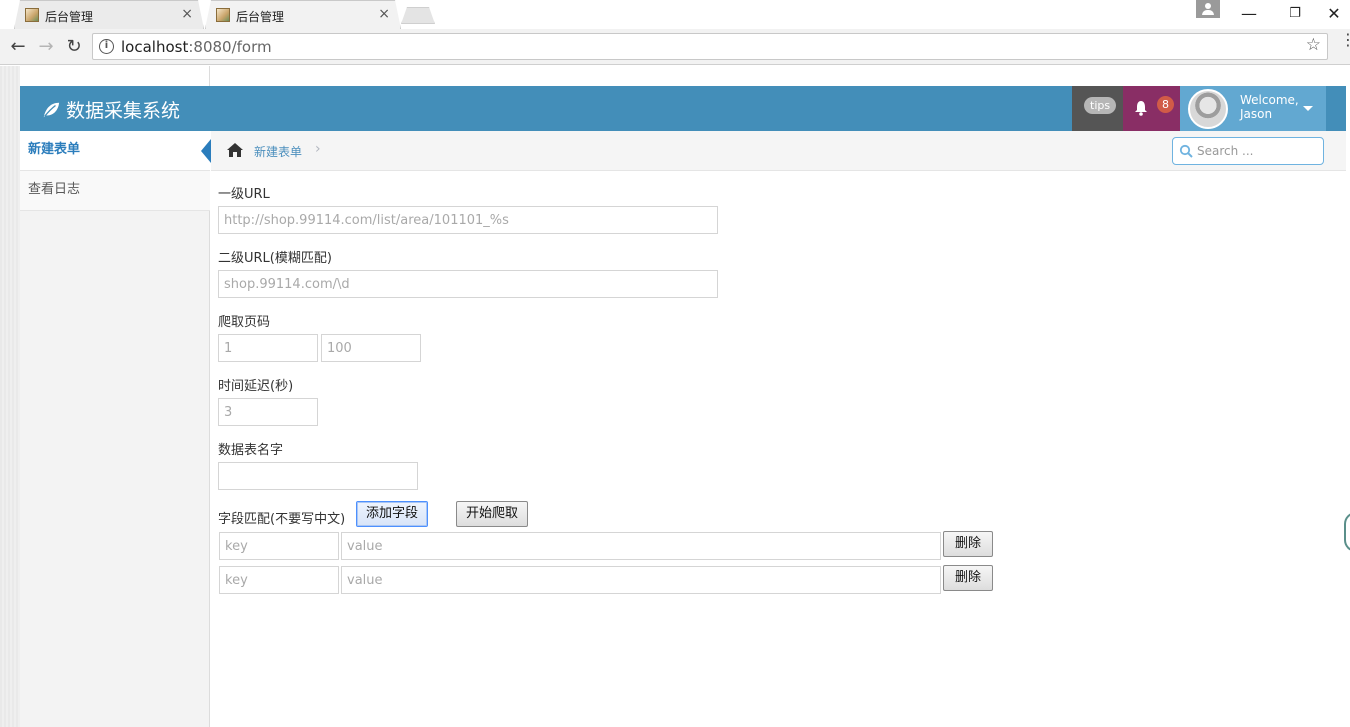  Describe the element at coordinates (1269, 107) in the screenshot. I see `welcome-text: Welcome, Jason` at that location.